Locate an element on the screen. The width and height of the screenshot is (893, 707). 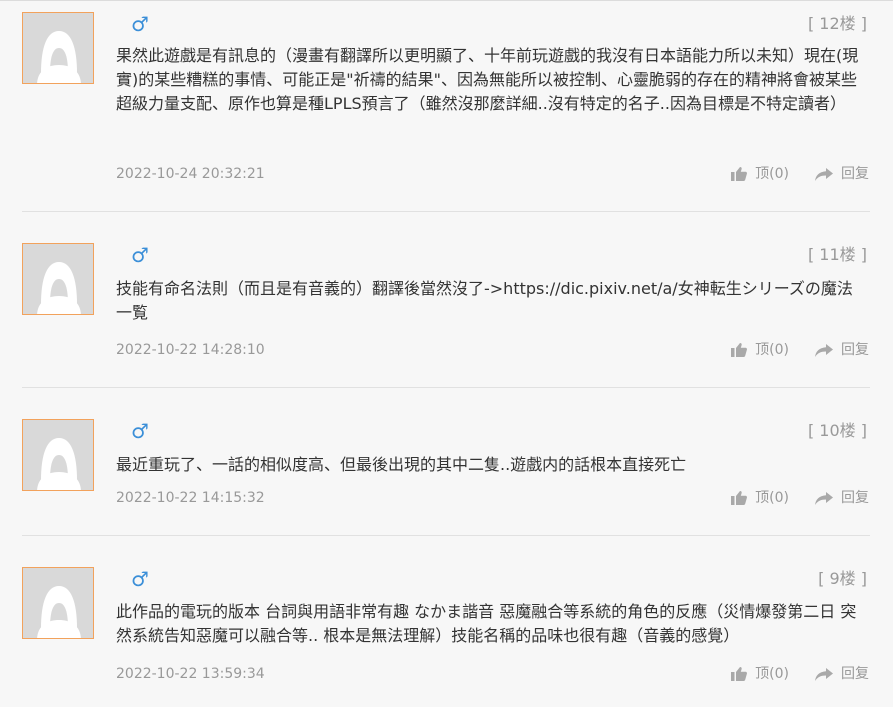
comment-timestamp: 2022-10-24 20:32:21 is located at coordinates (190, 174).